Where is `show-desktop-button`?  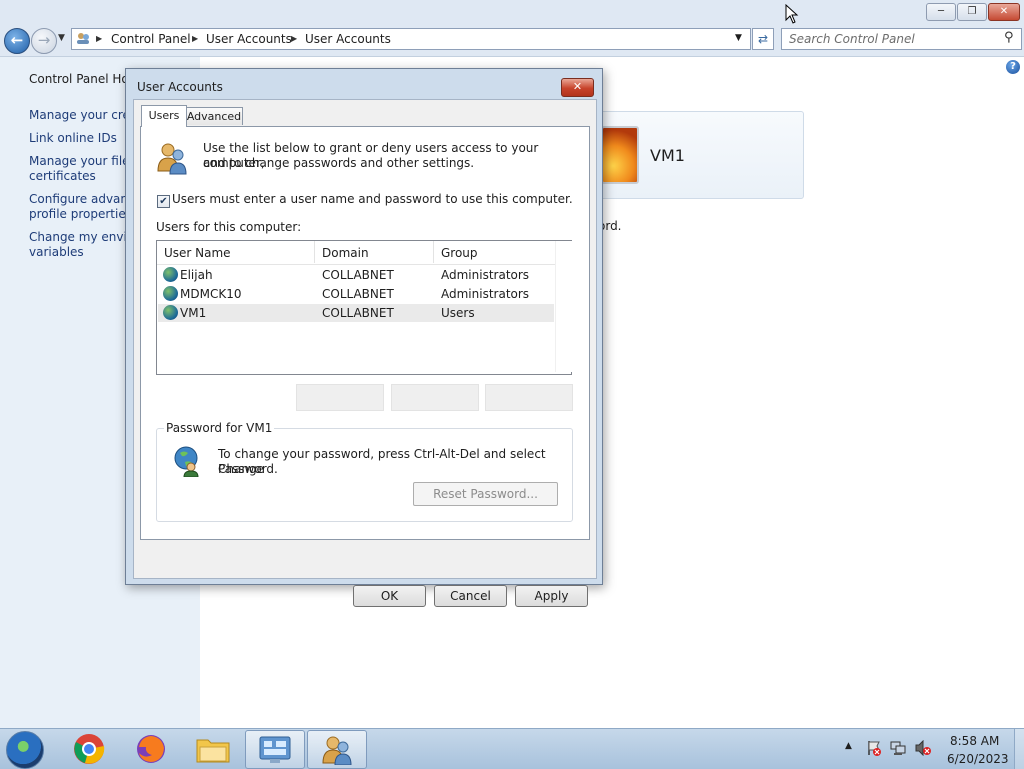
show-desktop-button is located at coordinates (1019, 749).